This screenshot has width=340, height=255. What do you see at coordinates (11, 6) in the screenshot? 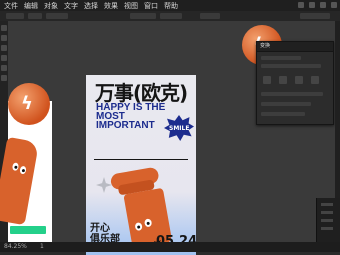
I see `menu-file: 文件` at bounding box center [11, 6].